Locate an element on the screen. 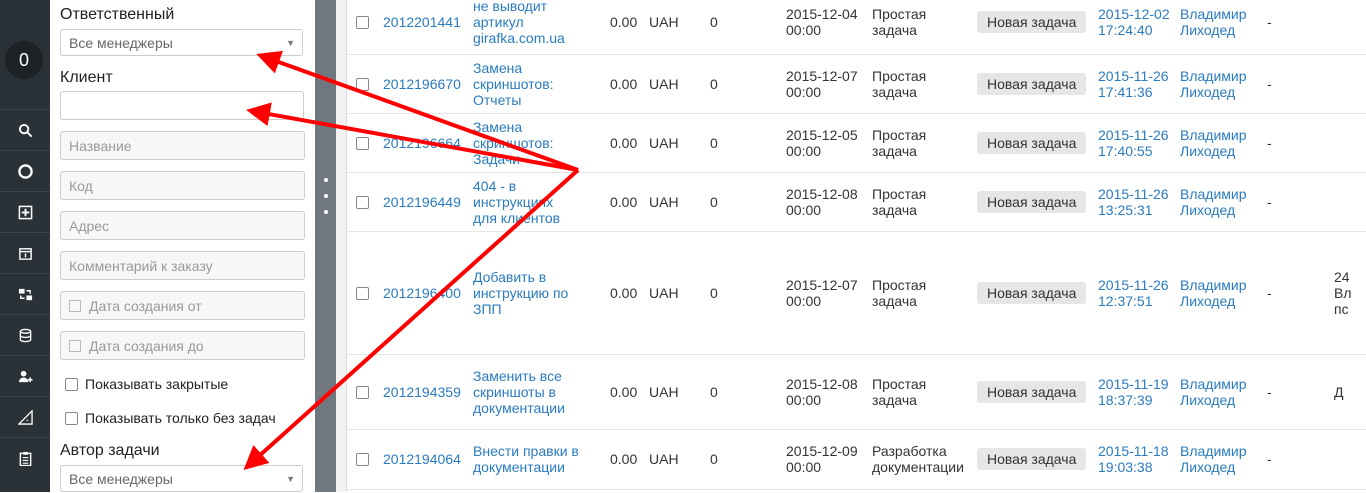 The width and height of the screenshot is (1366, 493). task-title-link: инструкциях is located at coordinates (513, 202).